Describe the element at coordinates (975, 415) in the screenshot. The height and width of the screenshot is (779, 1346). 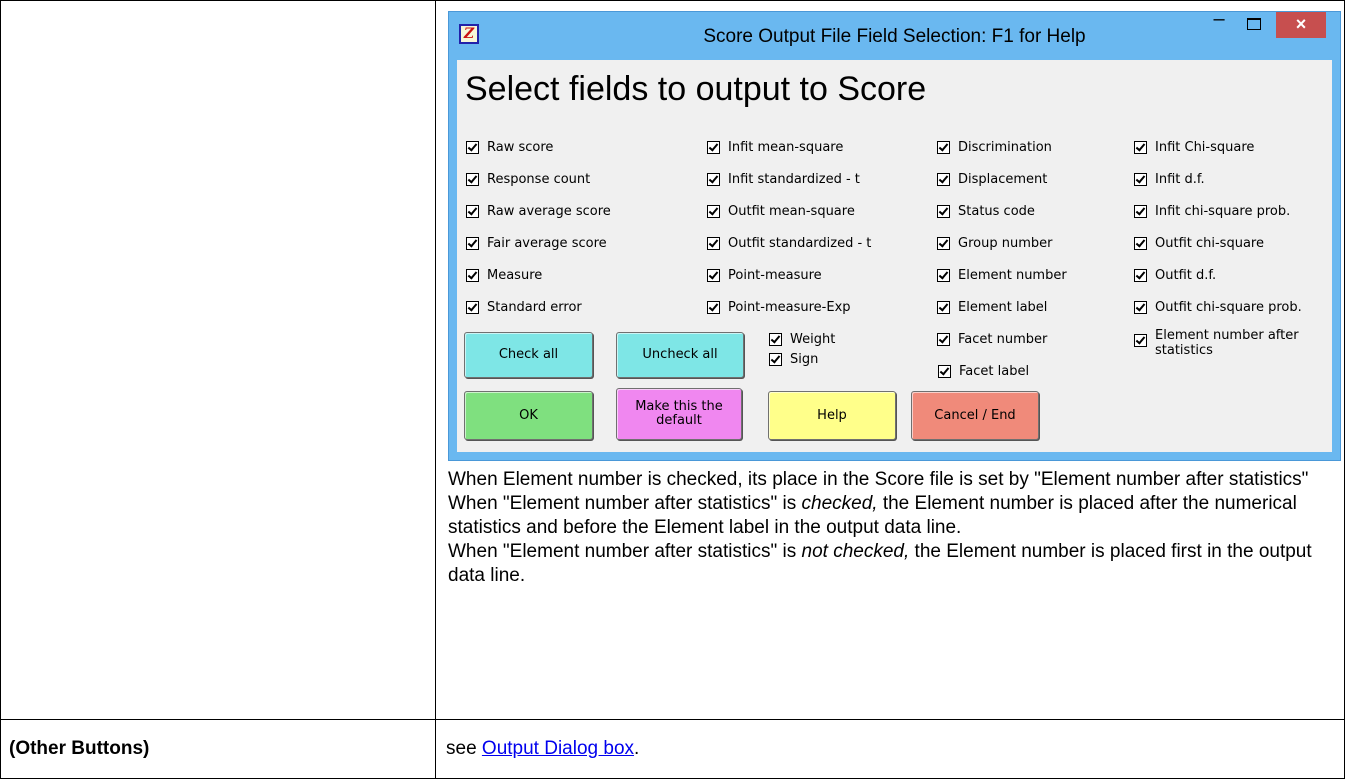
I see `cancel-end-button: Cancel / End` at that location.